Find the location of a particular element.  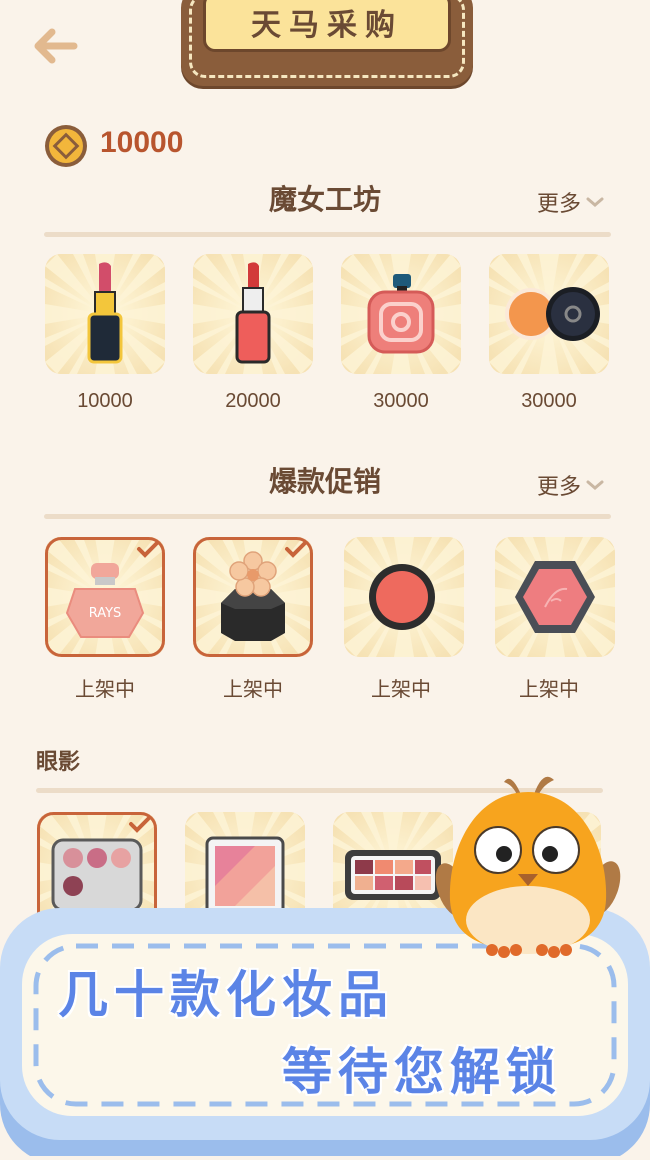

flower-box-icon is located at coordinates (253, 597).